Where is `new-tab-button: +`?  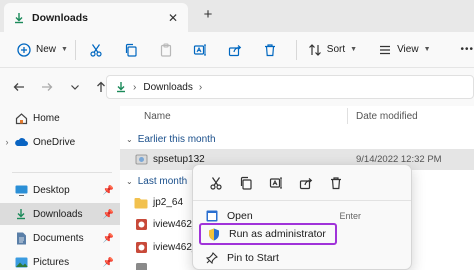
new-tab-button: + is located at coordinates (208, 14).